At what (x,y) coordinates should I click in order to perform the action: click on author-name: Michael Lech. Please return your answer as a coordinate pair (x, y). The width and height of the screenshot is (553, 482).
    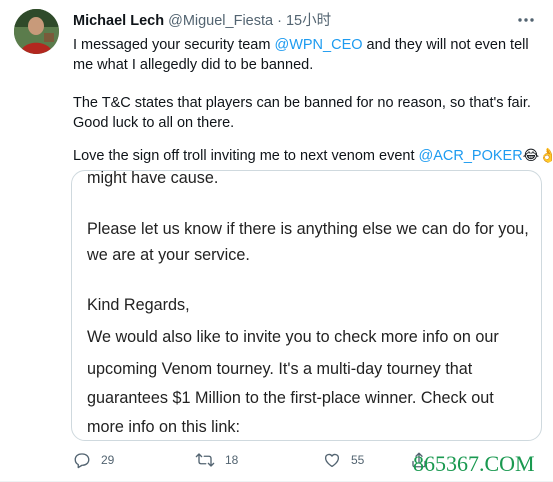
    Looking at the image, I should click on (118, 21).